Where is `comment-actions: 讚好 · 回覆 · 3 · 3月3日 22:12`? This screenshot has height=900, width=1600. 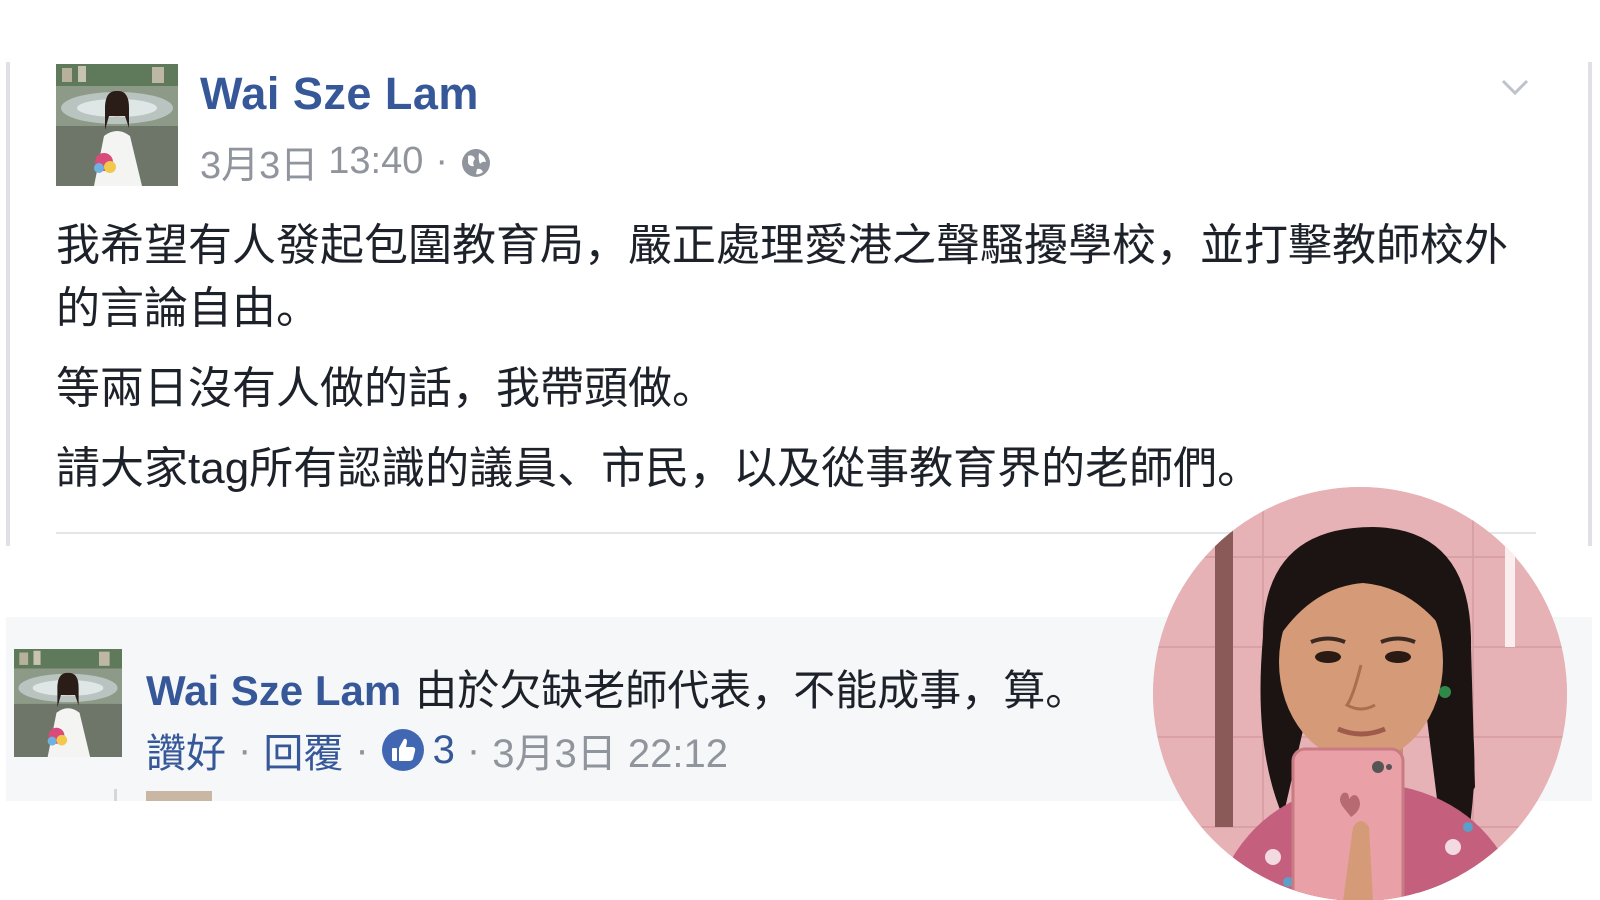 comment-actions: 讚好 · 回覆 · 3 · 3月3日 22:12 is located at coordinates (437, 750).